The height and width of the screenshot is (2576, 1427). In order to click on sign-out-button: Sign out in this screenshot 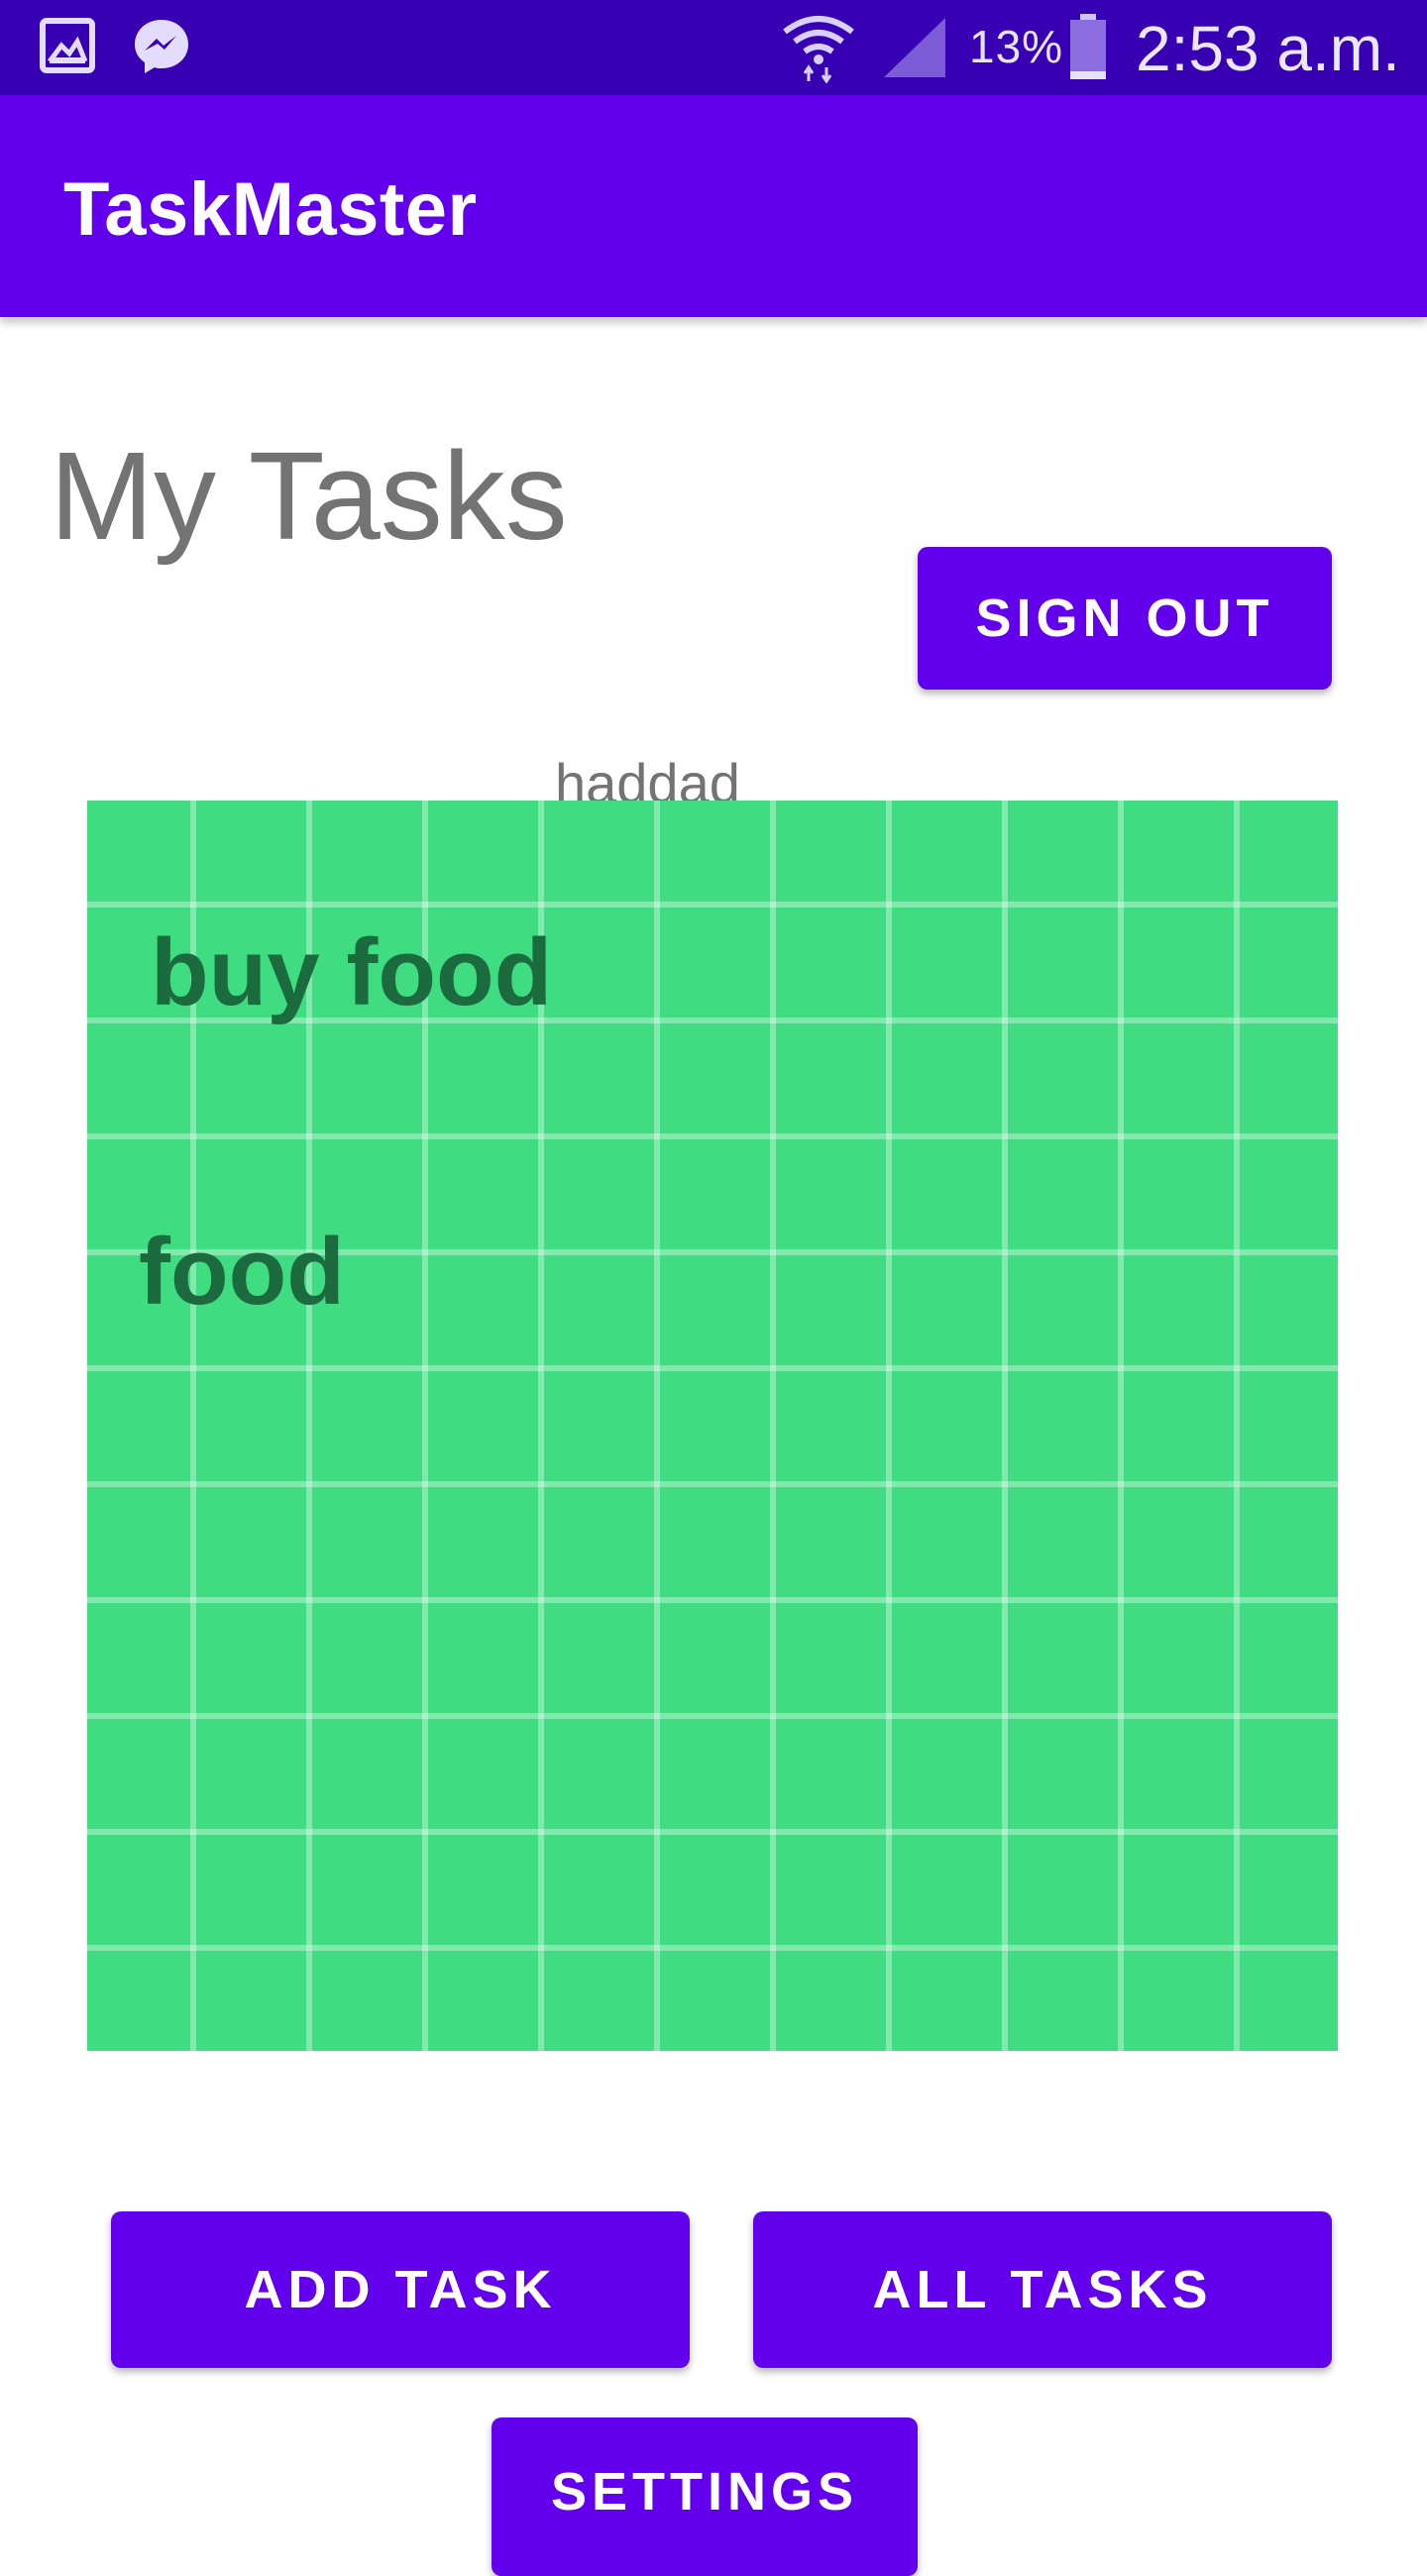, I will do `click(1125, 618)`.